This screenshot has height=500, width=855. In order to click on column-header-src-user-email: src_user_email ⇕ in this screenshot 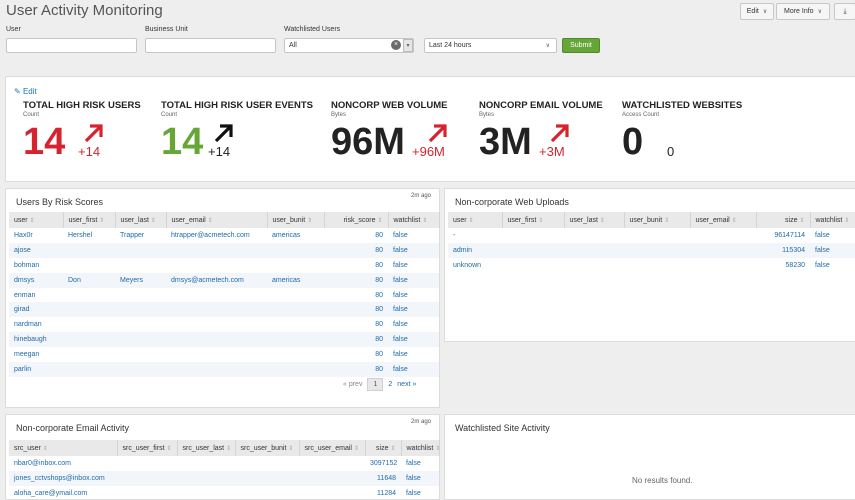, I will do `click(332, 448)`.